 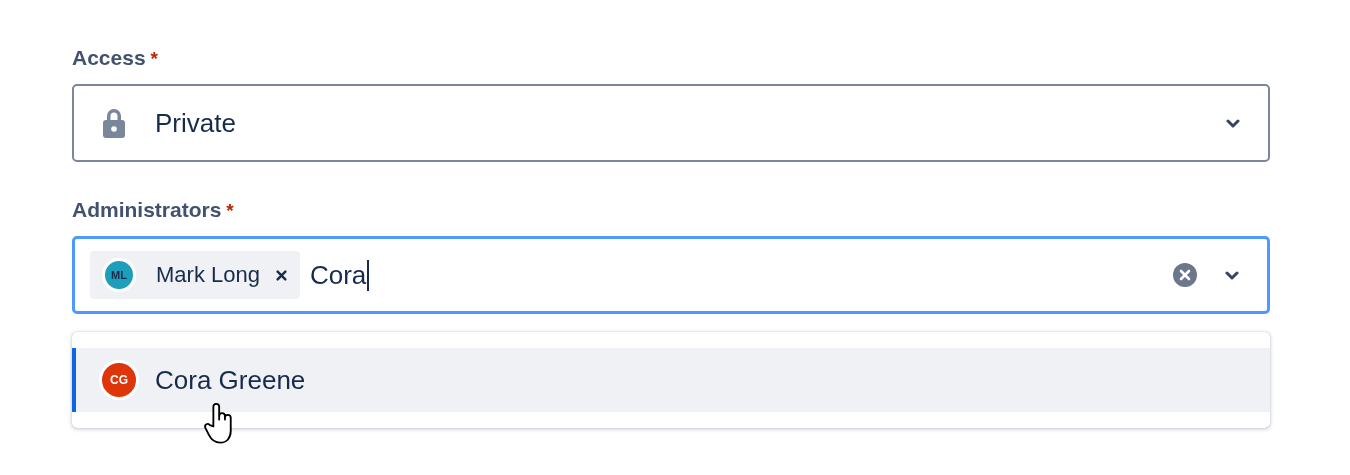 What do you see at coordinates (208, 275) in the screenshot?
I see `tag-name: Mark Long` at bounding box center [208, 275].